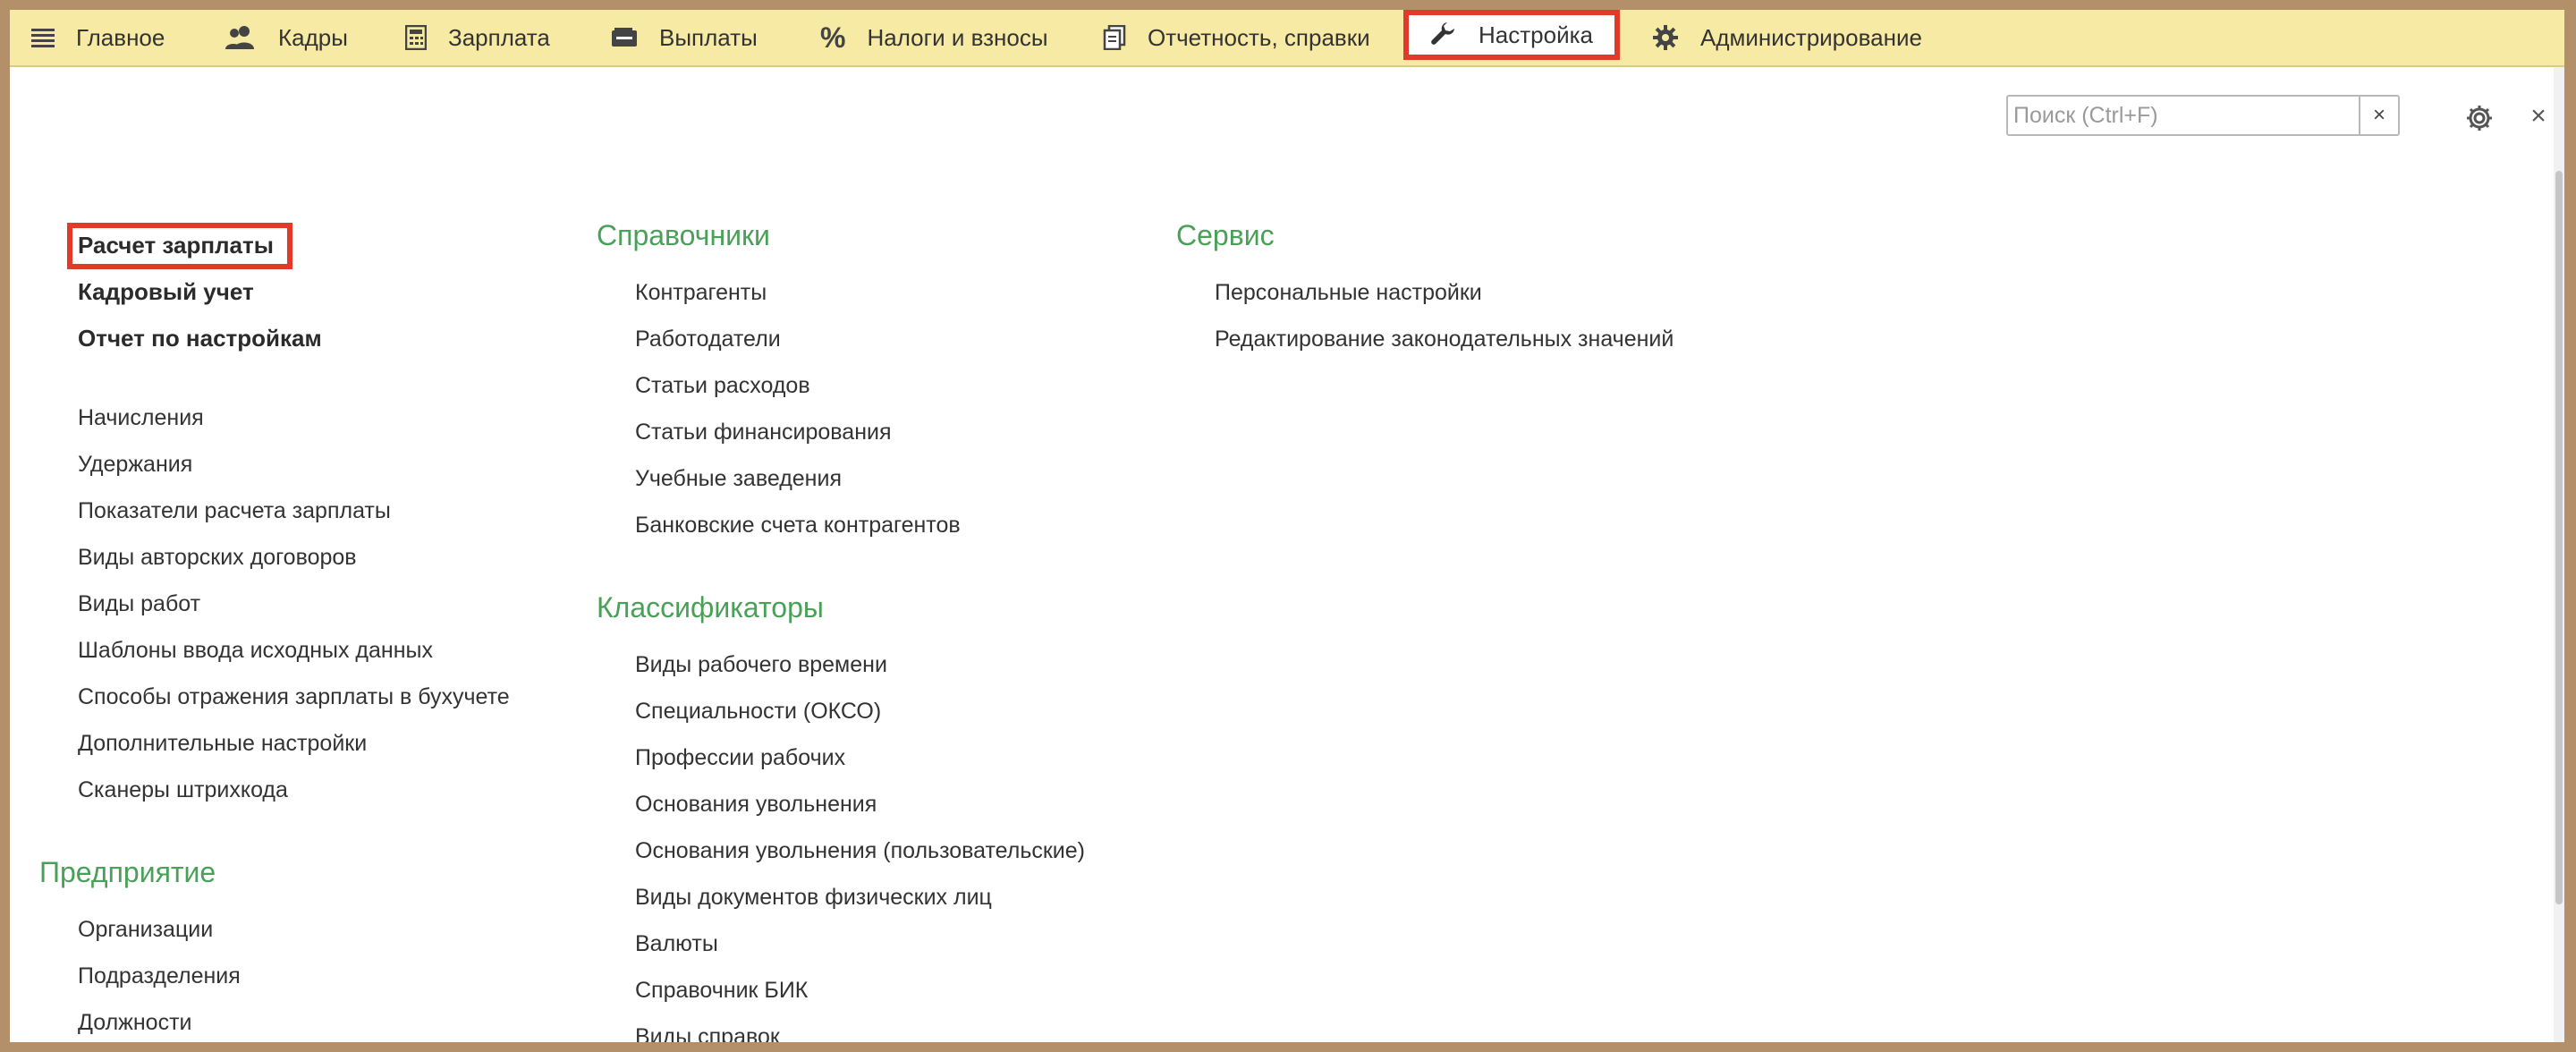 The height and width of the screenshot is (1052, 2576). I want to click on link-salary-accounting-methods: Способы отражения зарплаты в бухучете, so click(294, 697).